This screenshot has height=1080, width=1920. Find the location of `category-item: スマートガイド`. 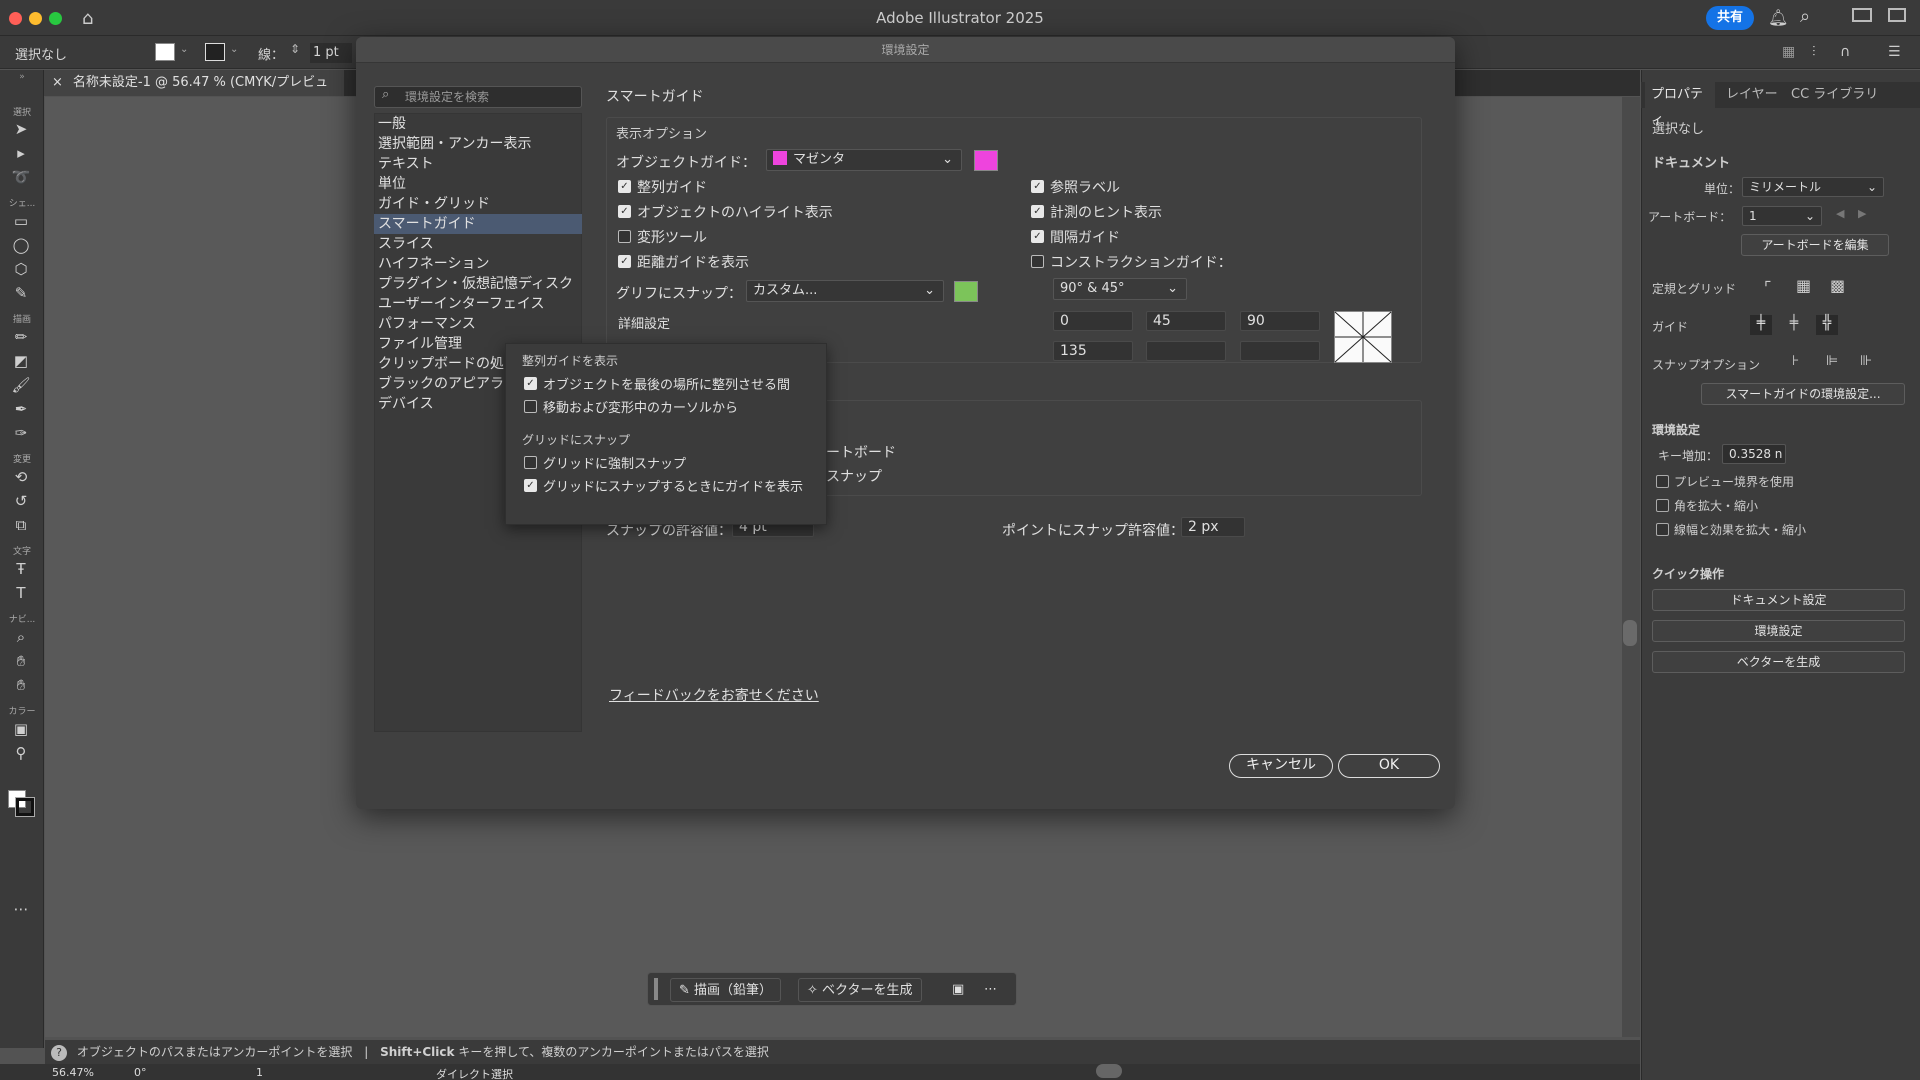

category-item: スマートガイド is located at coordinates (478, 224).